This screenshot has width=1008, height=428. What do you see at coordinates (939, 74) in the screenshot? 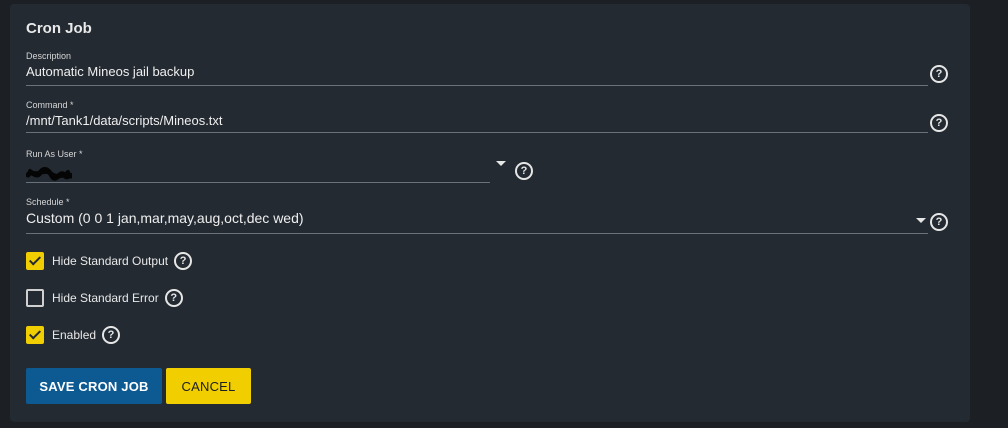
I see `description-help-icon: ?` at bounding box center [939, 74].